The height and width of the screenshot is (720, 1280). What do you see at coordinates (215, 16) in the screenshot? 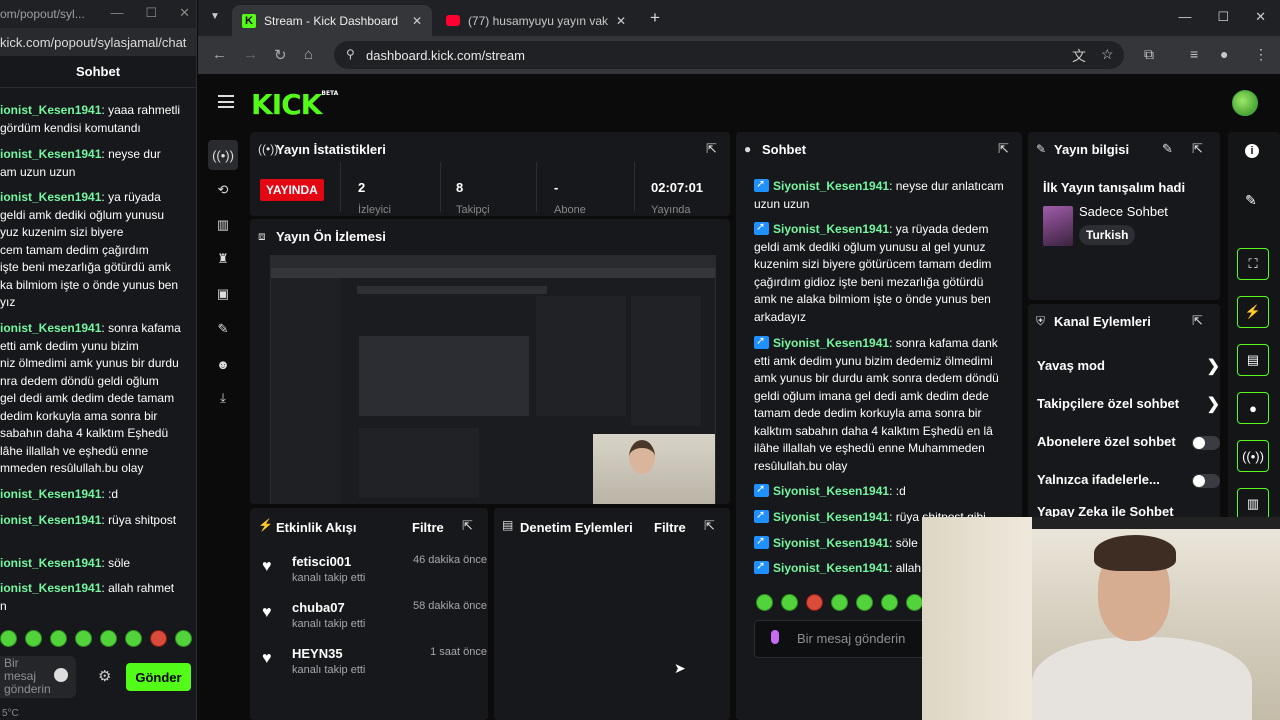
I see `tab-search-icon: ▼` at bounding box center [215, 16].